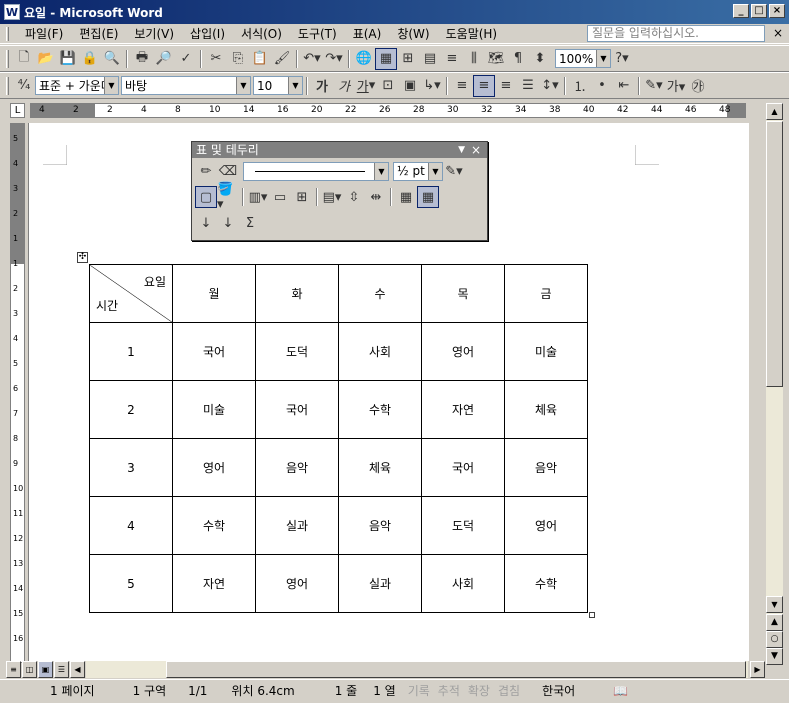  Describe the element at coordinates (354, 197) in the screenshot. I see `distribute-rows-icon: ⇳` at that location.